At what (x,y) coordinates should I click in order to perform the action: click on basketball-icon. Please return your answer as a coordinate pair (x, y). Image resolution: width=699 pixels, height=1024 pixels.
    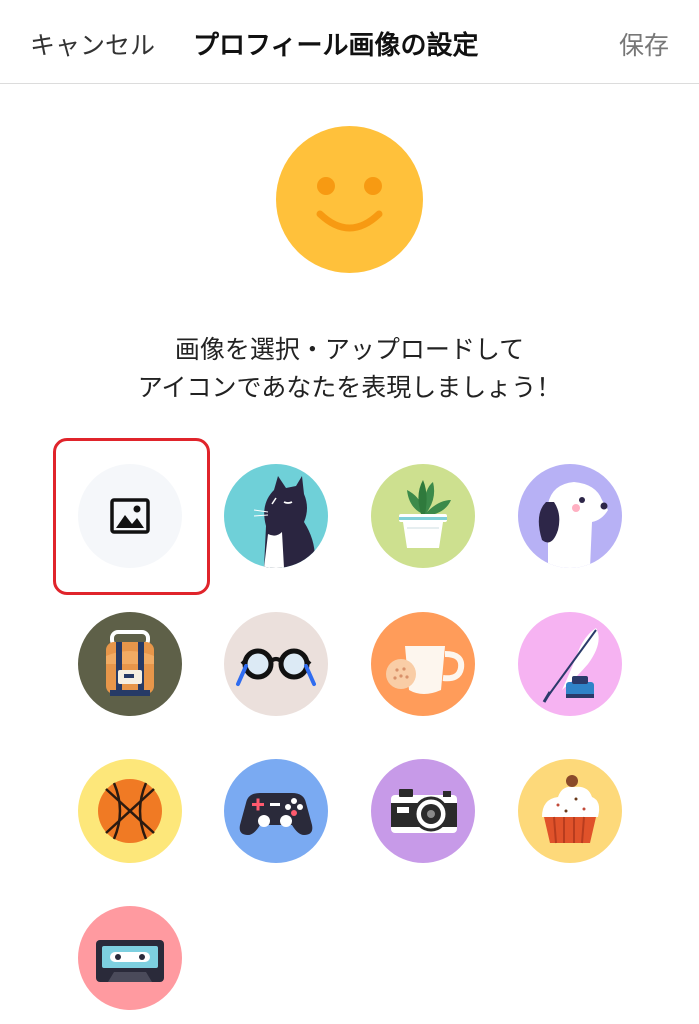
    Looking at the image, I should click on (130, 811).